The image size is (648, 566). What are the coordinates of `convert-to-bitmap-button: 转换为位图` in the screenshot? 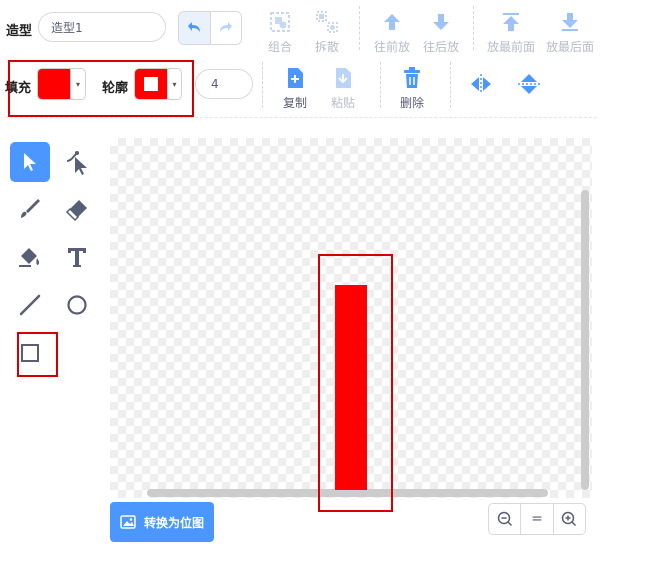 It's located at (162, 522).